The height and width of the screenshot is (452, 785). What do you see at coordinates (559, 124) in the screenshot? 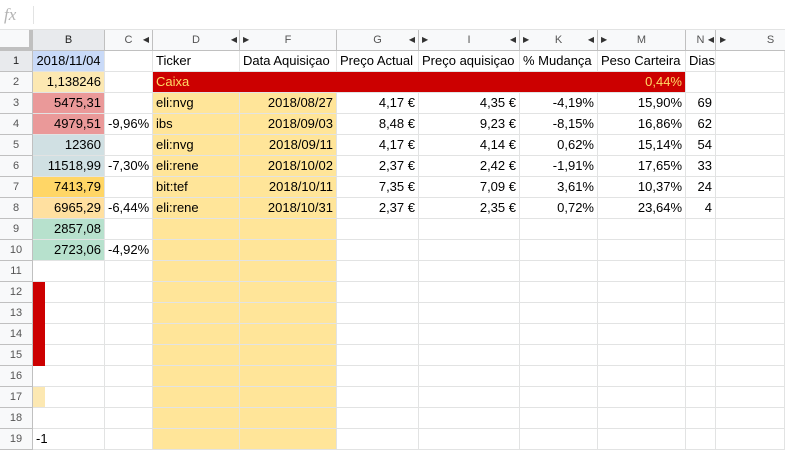
I see `cell-mudanca: -8,15%` at bounding box center [559, 124].